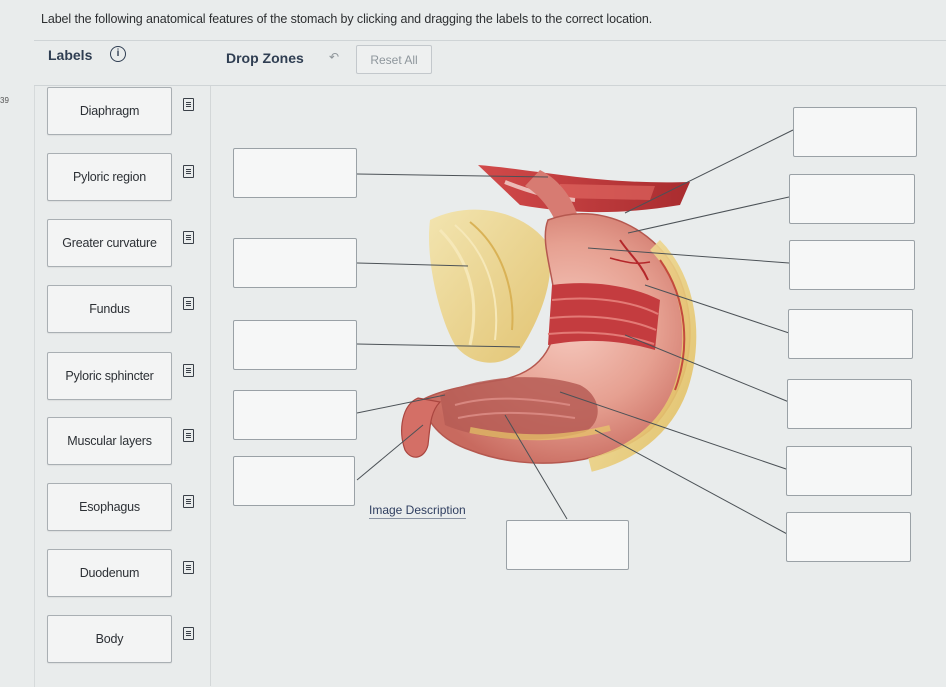 Image resolution: width=946 pixels, height=687 pixels. Describe the element at coordinates (417, 511) in the screenshot. I see `image-description-link: Image Description` at that location.